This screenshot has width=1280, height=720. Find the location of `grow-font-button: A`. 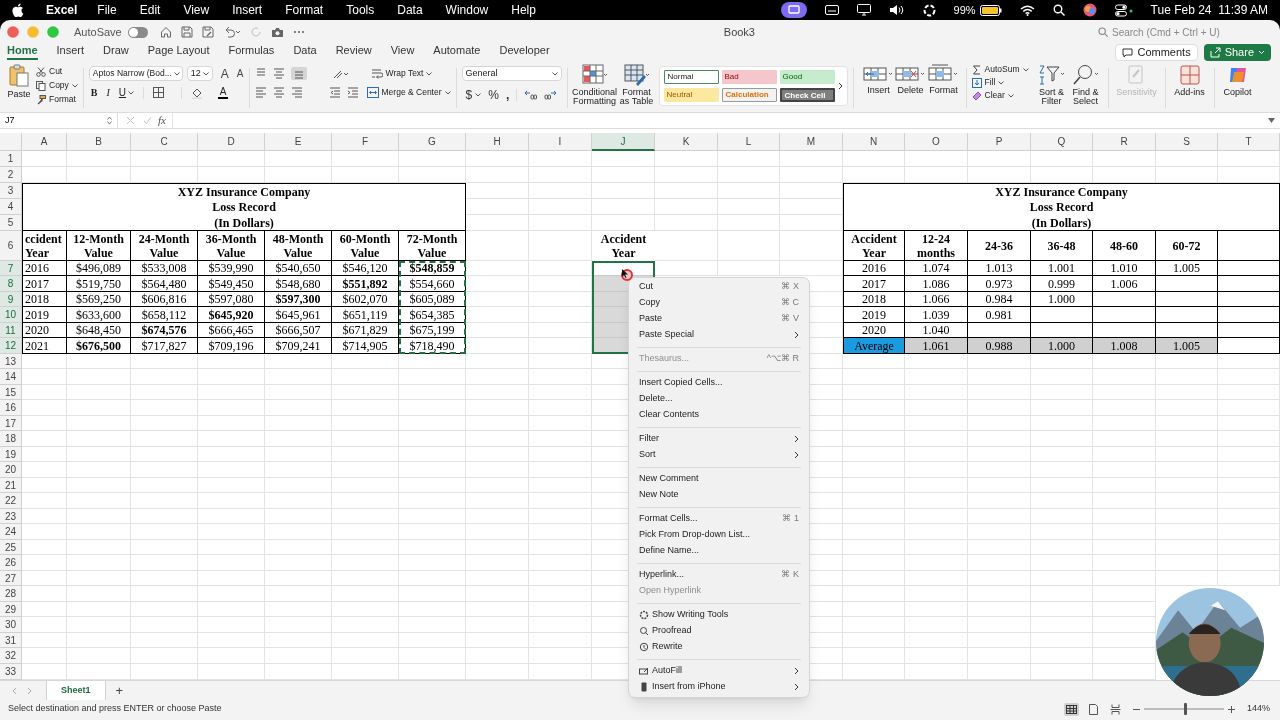

grow-font-button: A is located at coordinates (224, 73).